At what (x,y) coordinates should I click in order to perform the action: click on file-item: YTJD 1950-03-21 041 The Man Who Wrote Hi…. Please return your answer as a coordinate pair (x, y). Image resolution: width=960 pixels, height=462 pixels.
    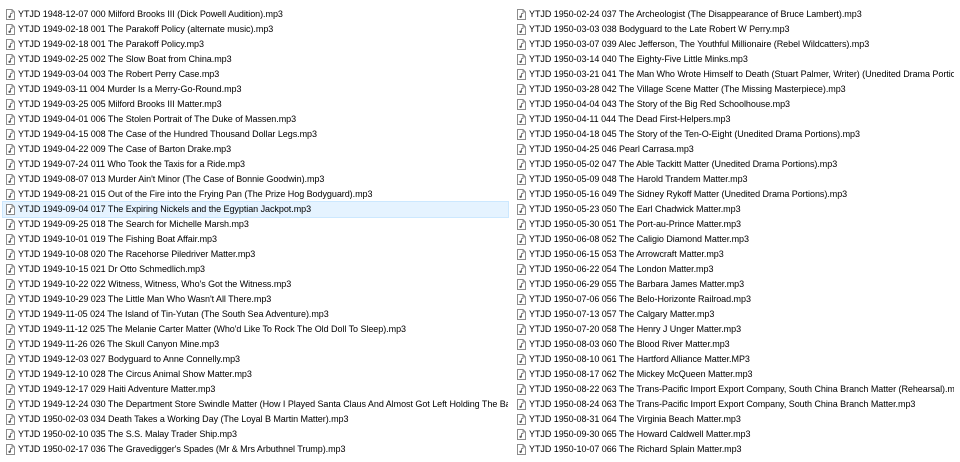
    Looking at the image, I should click on (734, 74).